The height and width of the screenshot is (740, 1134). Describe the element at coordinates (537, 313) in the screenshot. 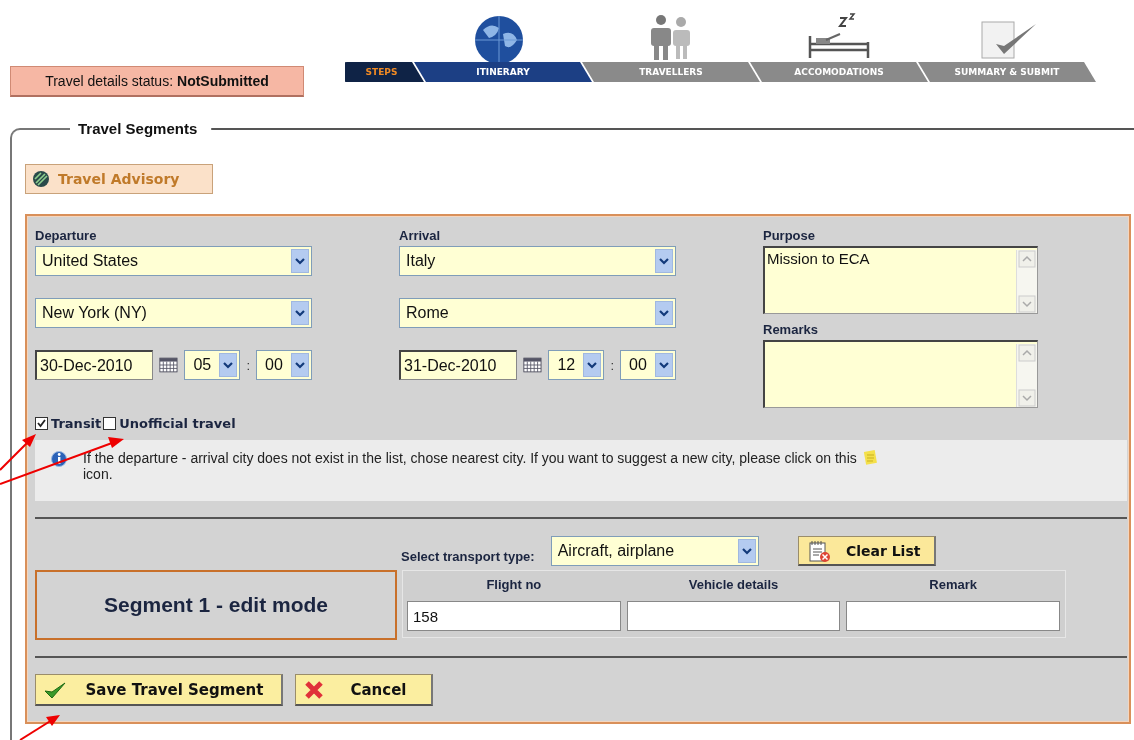

I see `city-select: Rome` at that location.